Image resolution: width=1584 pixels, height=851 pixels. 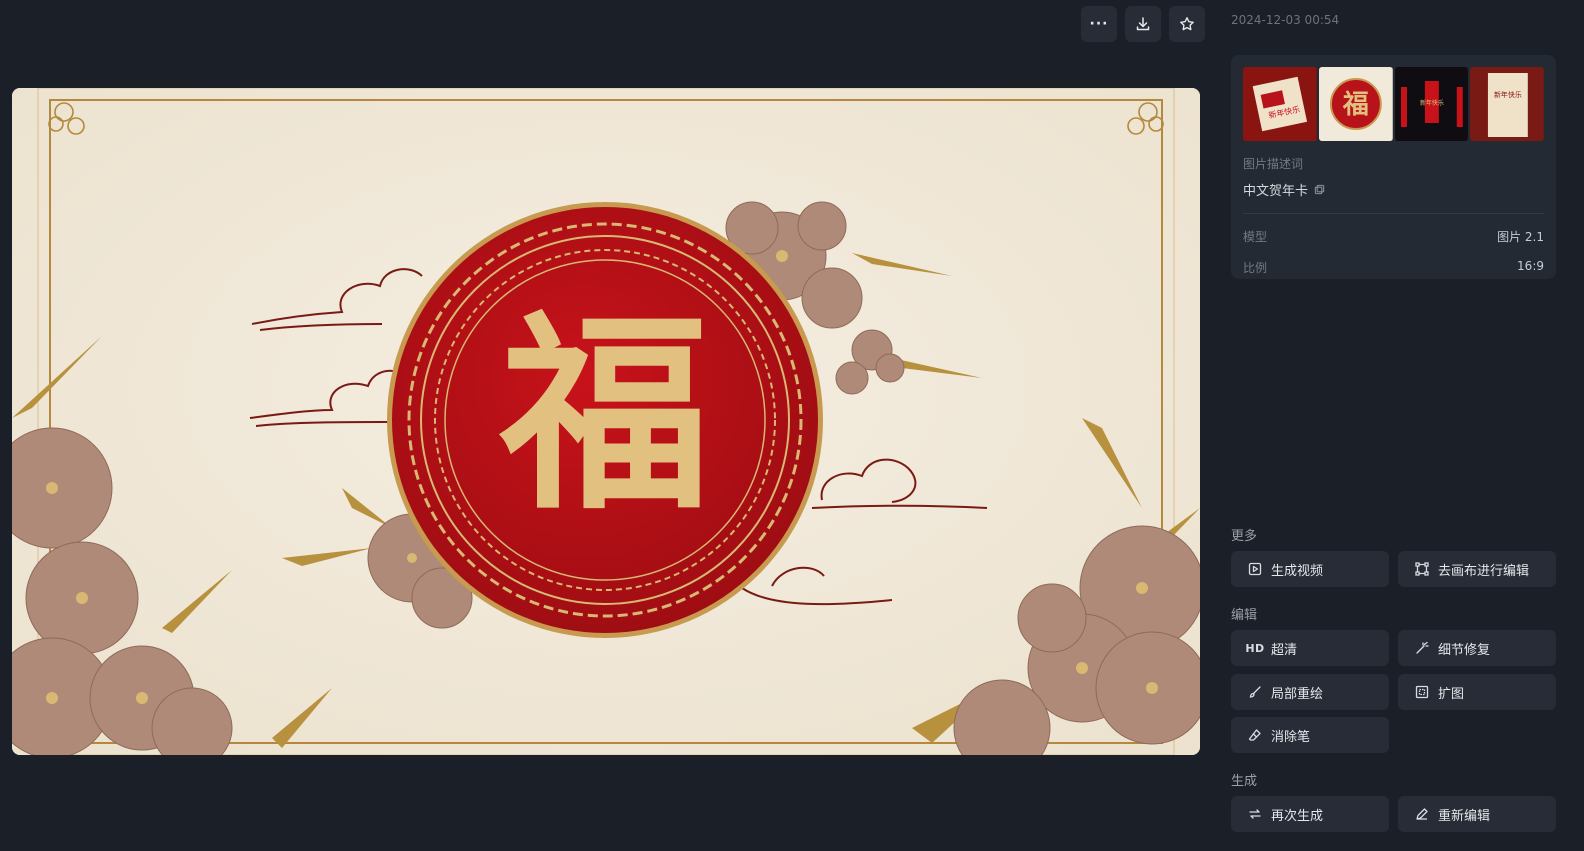 I want to click on inpaint-label: 局部重绘, so click(x=1297, y=694).